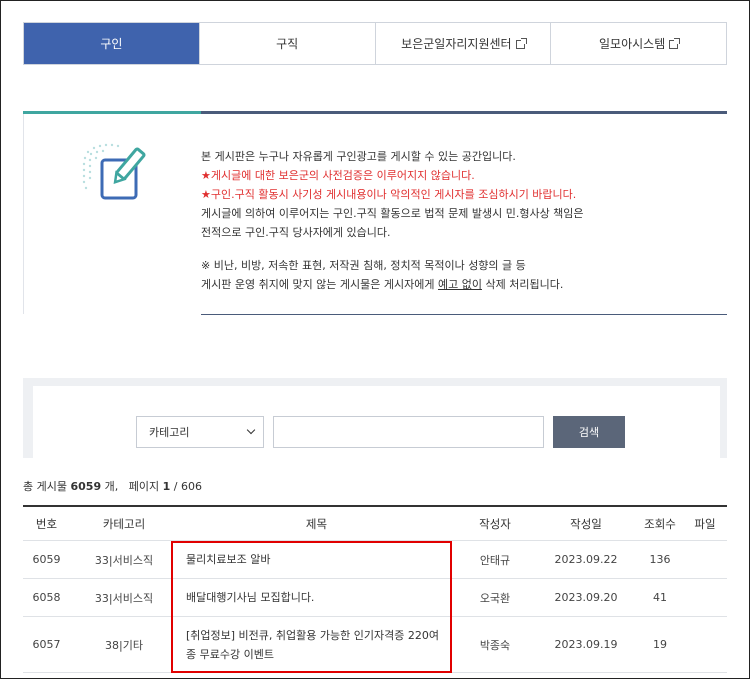 The height and width of the screenshot is (679, 750). Describe the element at coordinates (660, 523) in the screenshot. I see `header-views: 조회수` at that location.